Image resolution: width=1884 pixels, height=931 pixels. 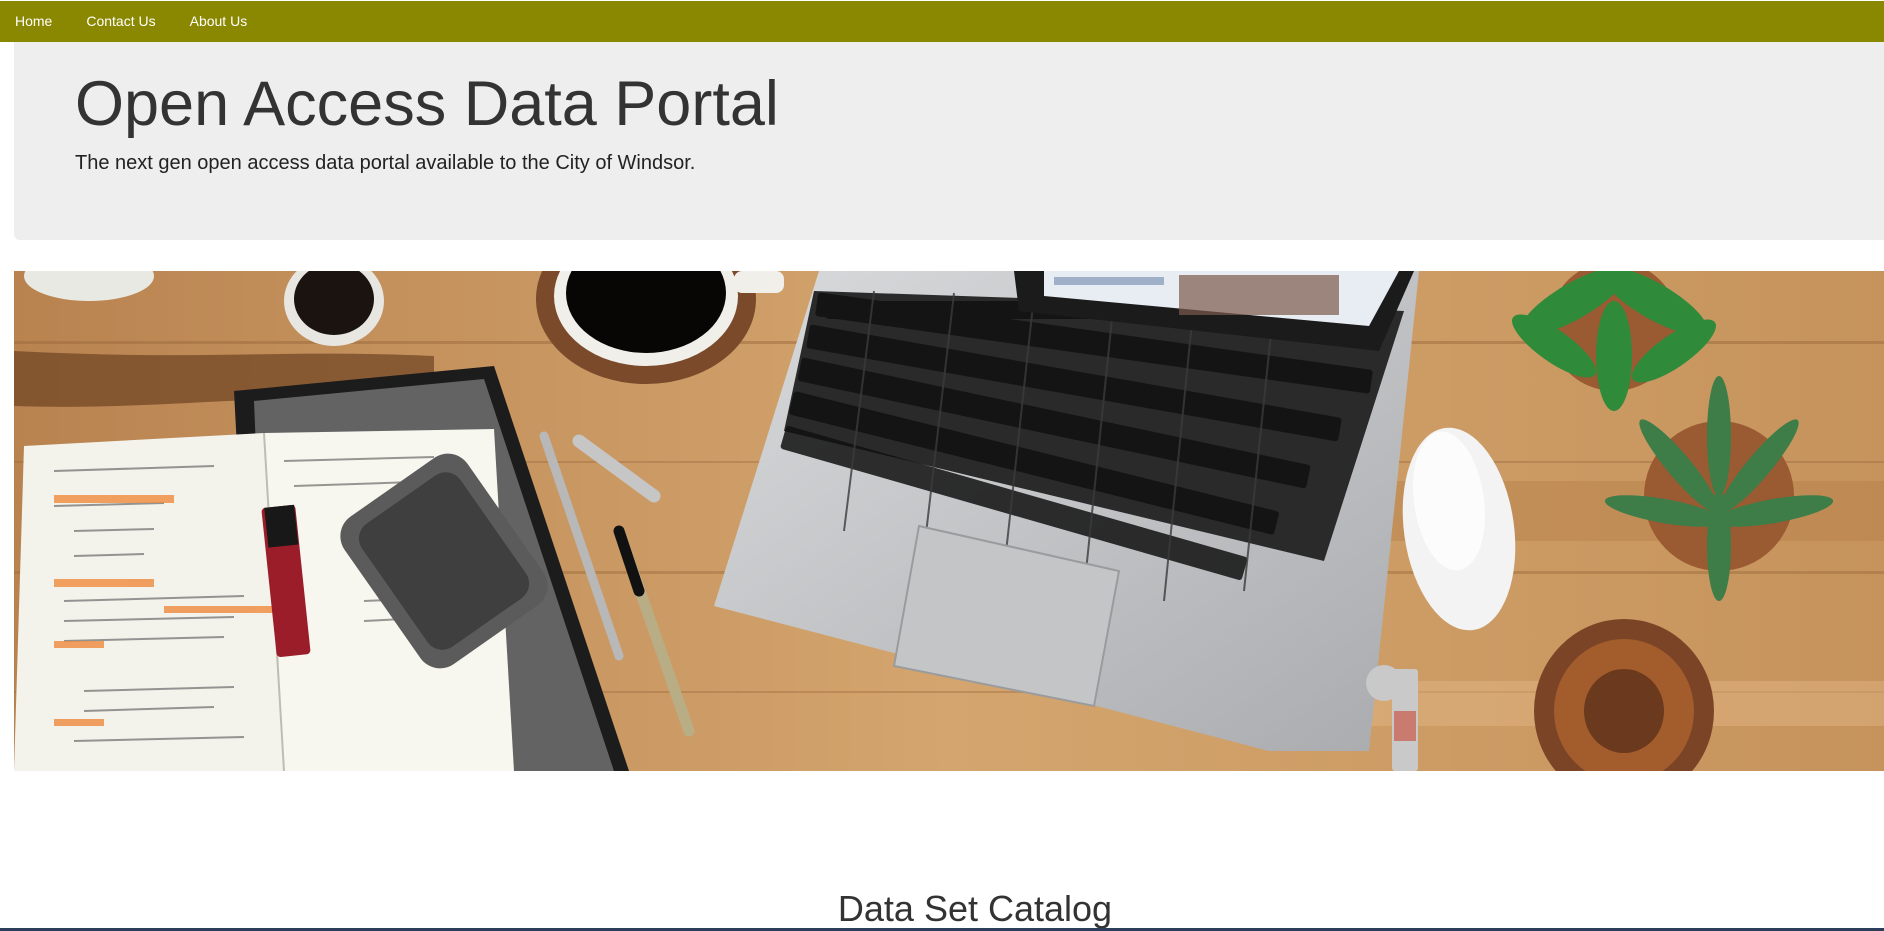 I want to click on nav-contact-us-link: Contact Us, so click(x=122, y=21).